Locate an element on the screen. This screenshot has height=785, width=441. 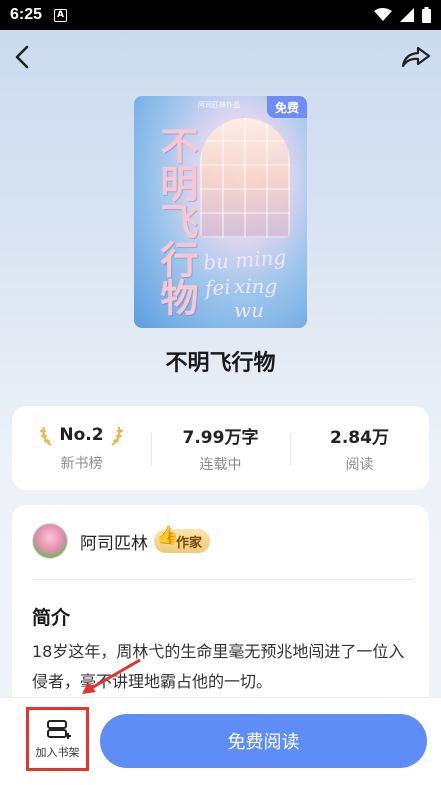
share-icon is located at coordinates (416, 57).